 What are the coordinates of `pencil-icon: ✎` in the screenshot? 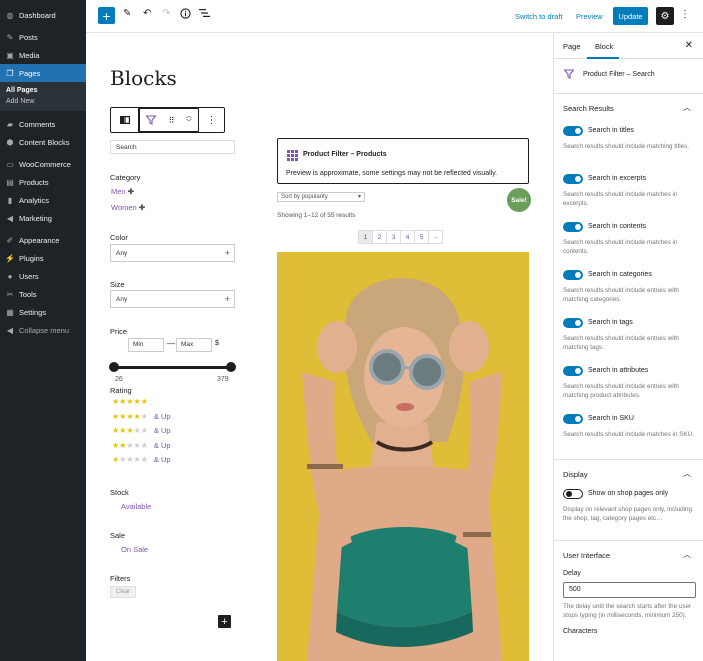 It's located at (127, 13).